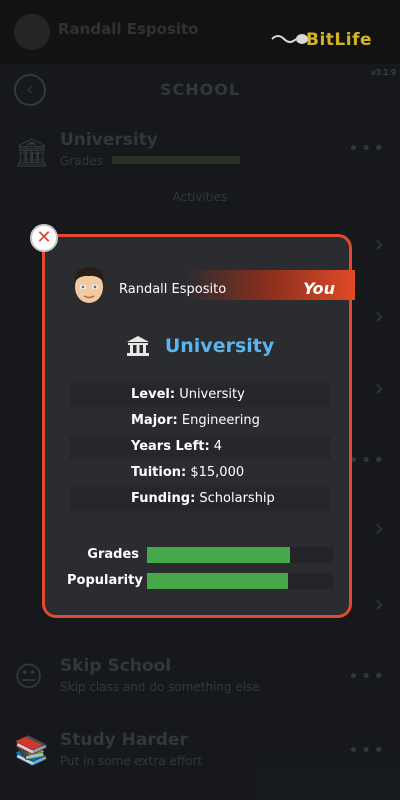  I want to click on info-value: University, so click(212, 394).